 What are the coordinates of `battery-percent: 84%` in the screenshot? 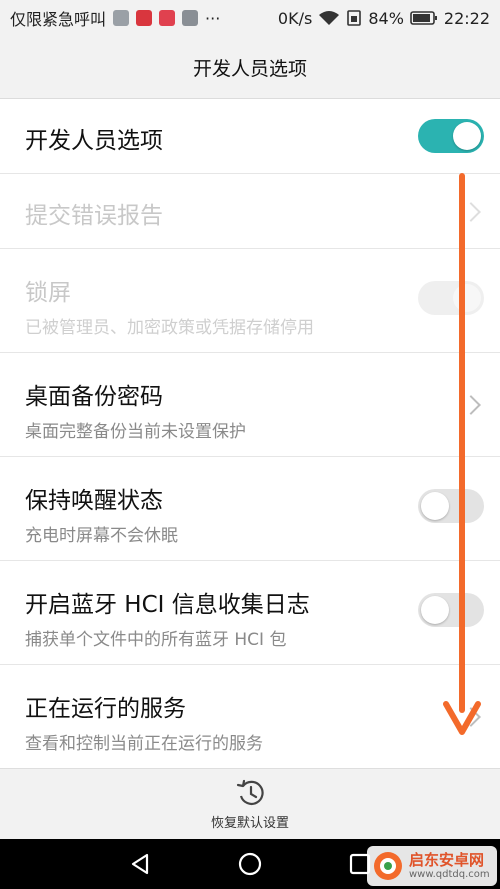 It's located at (386, 18).